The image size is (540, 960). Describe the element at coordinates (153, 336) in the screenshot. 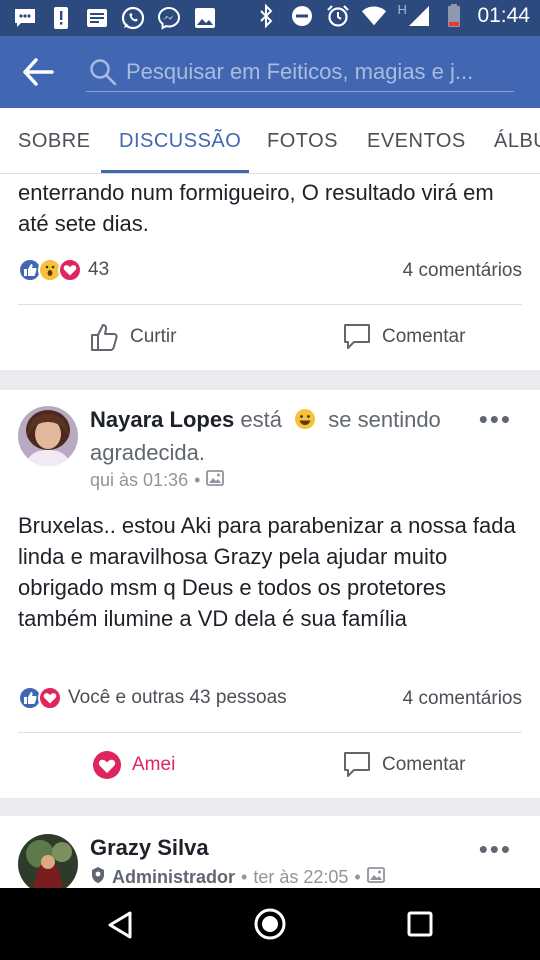

I see `like-label: Curtir` at that location.